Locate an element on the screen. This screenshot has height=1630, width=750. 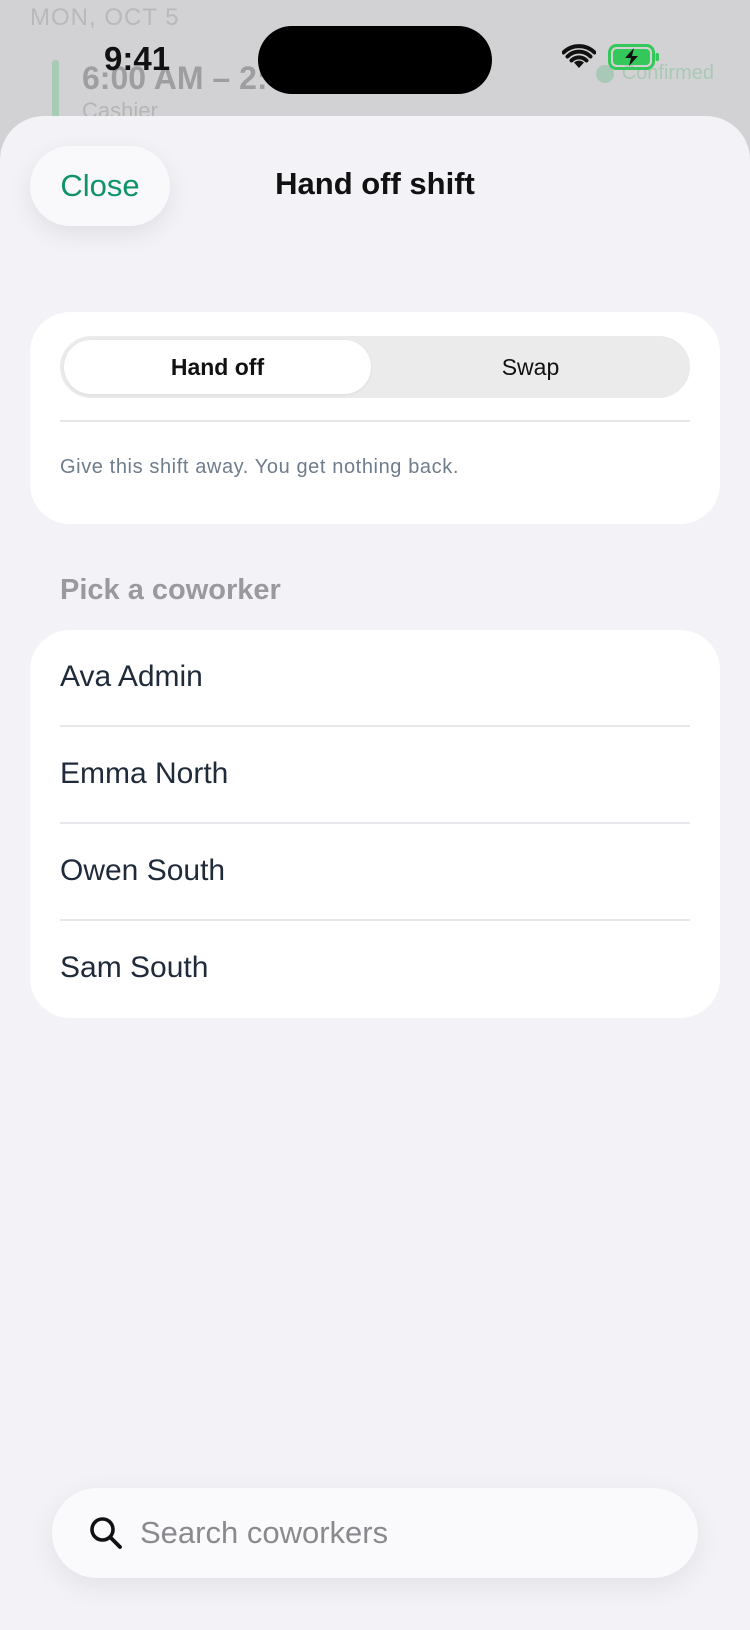
coworker-name: Ava Admin is located at coordinates (131, 676).